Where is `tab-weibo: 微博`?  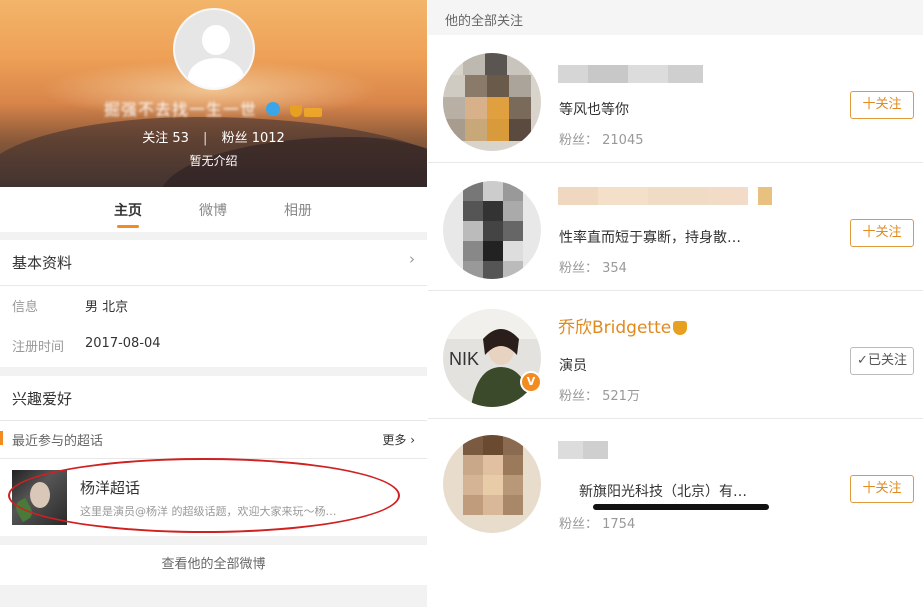 tab-weibo: 微博 is located at coordinates (213, 210).